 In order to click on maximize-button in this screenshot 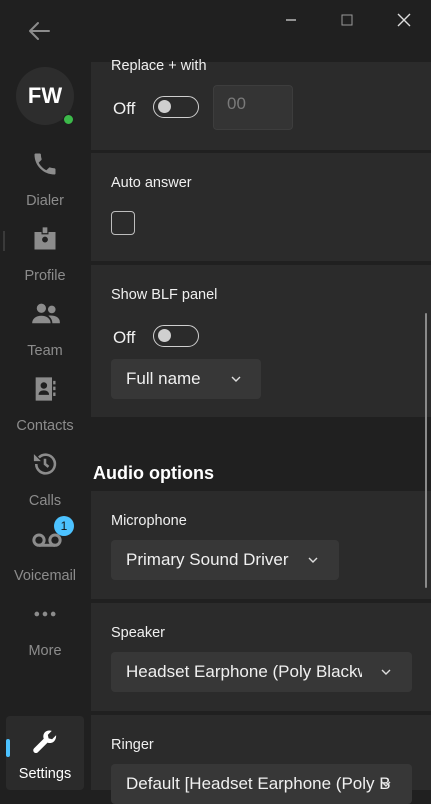, I will do `click(347, 20)`.